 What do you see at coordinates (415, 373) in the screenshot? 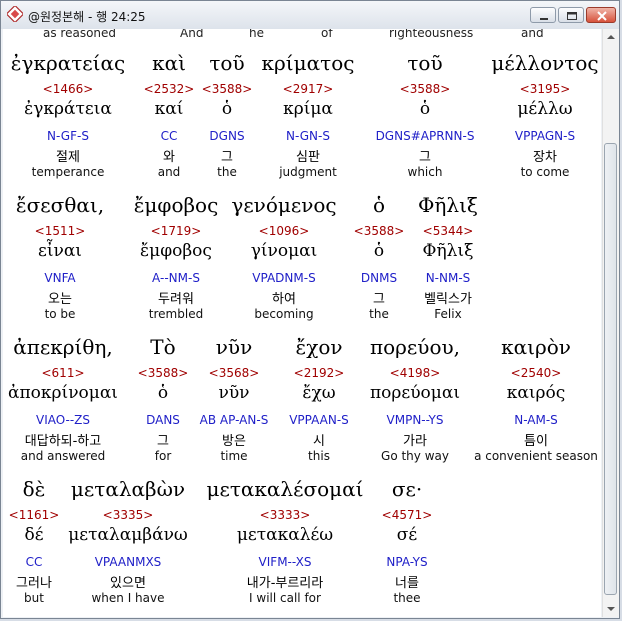
I see `strong-number: <4198>` at bounding box center [415, 373].